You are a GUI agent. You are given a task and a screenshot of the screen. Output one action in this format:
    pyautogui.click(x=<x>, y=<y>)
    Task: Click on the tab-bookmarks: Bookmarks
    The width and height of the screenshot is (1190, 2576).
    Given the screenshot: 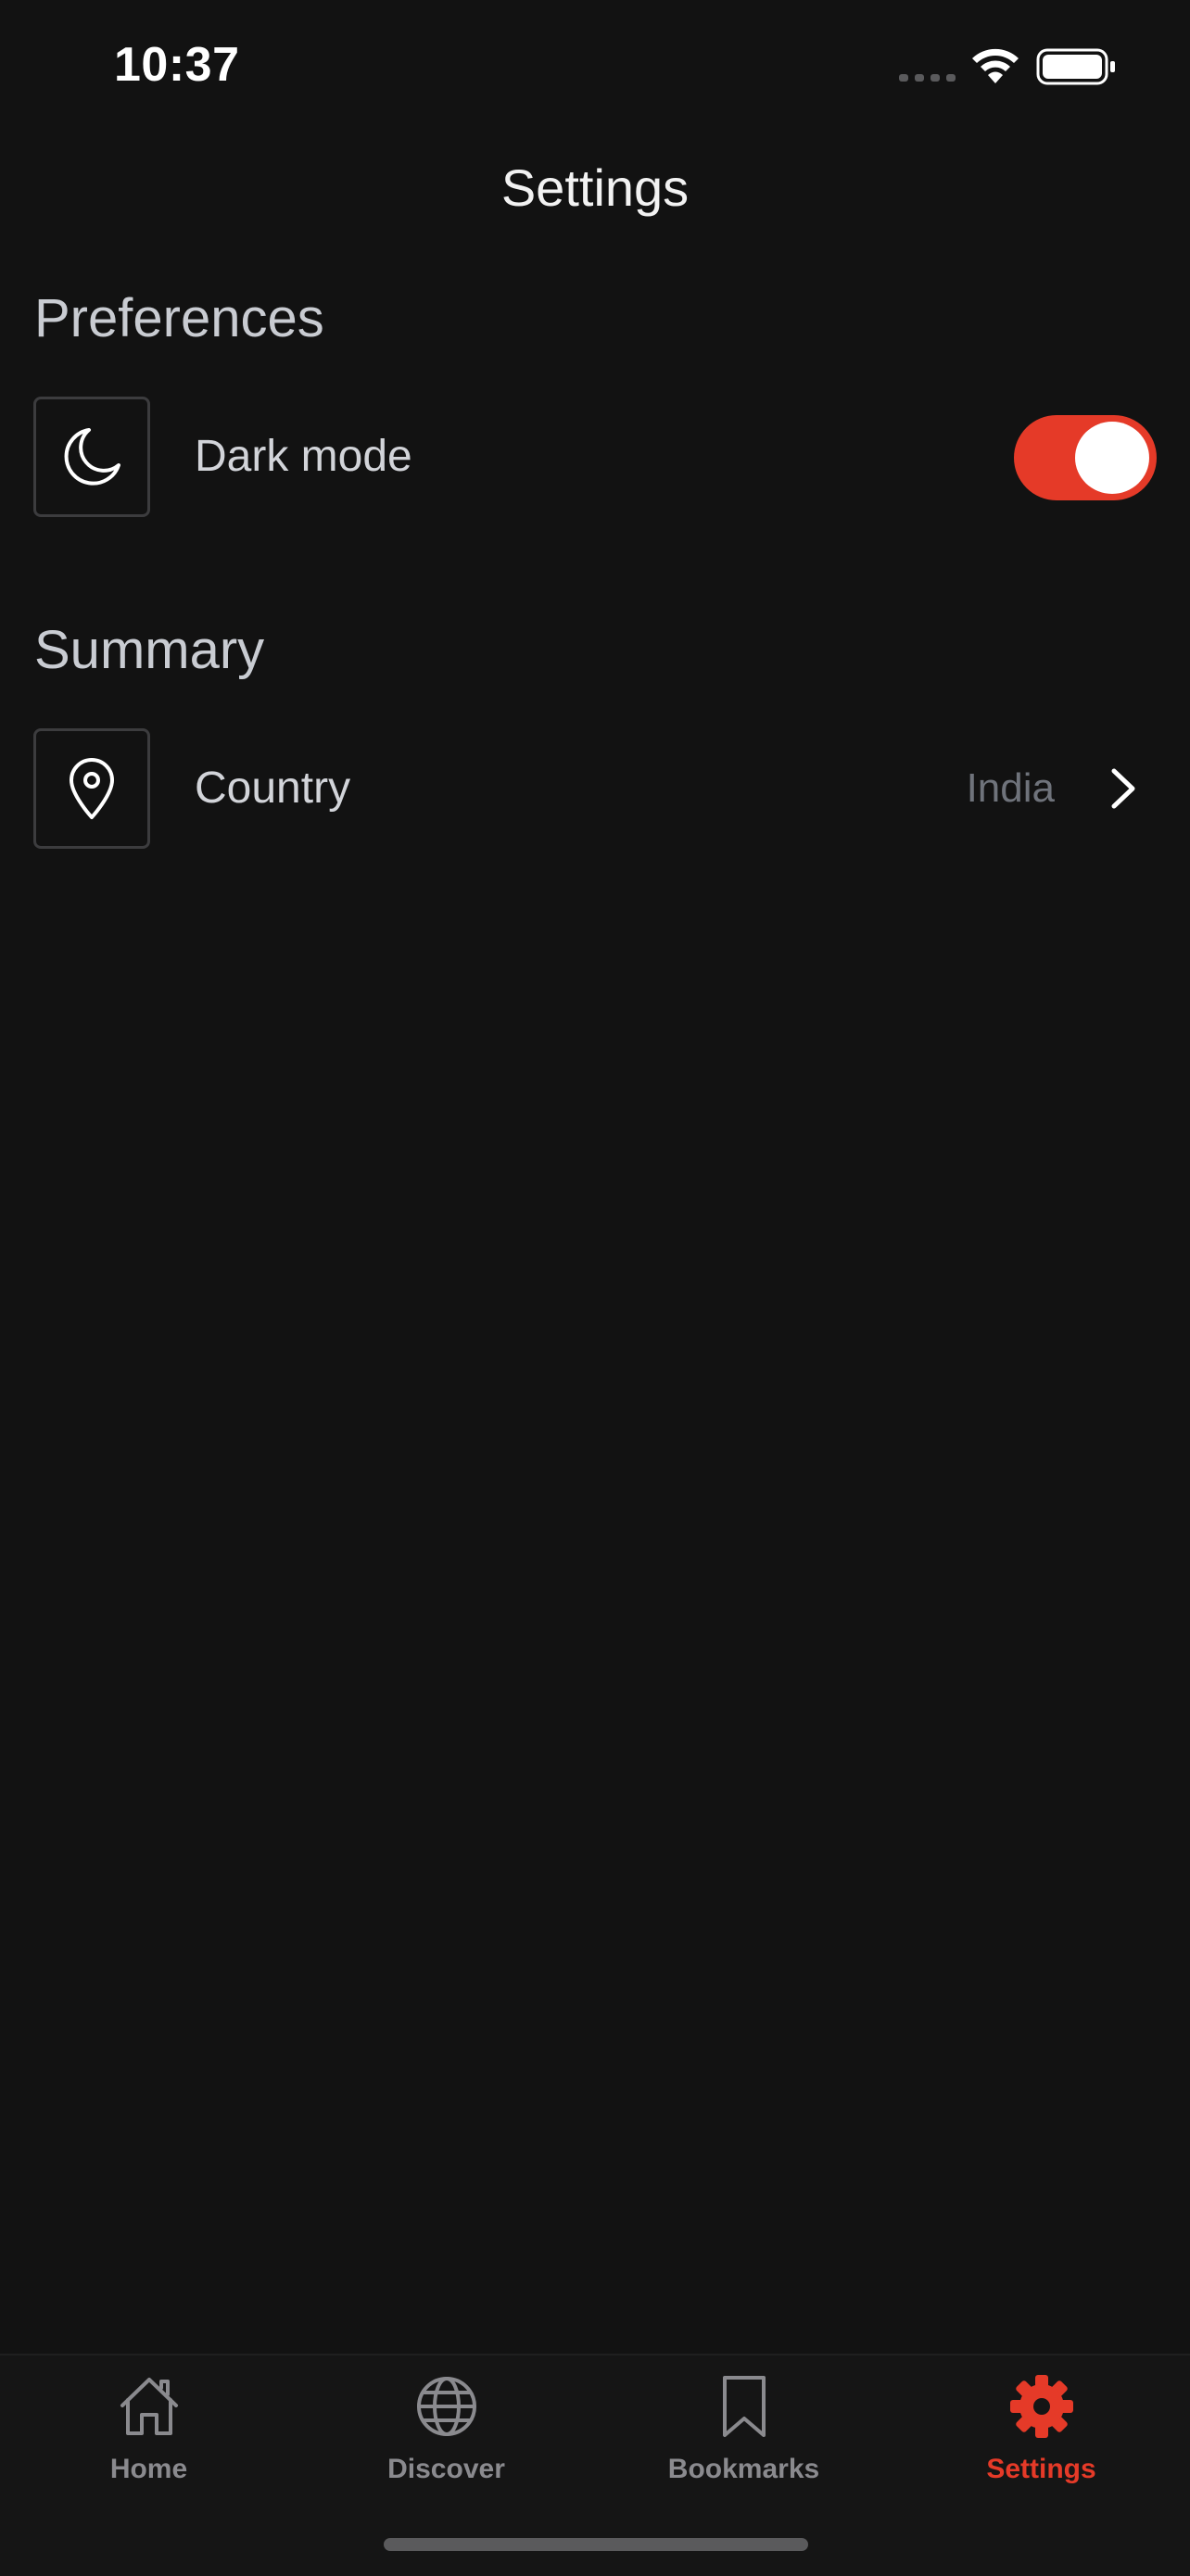 What is the action you would take?
    pyautogui.click(x=743, y=2442)
    